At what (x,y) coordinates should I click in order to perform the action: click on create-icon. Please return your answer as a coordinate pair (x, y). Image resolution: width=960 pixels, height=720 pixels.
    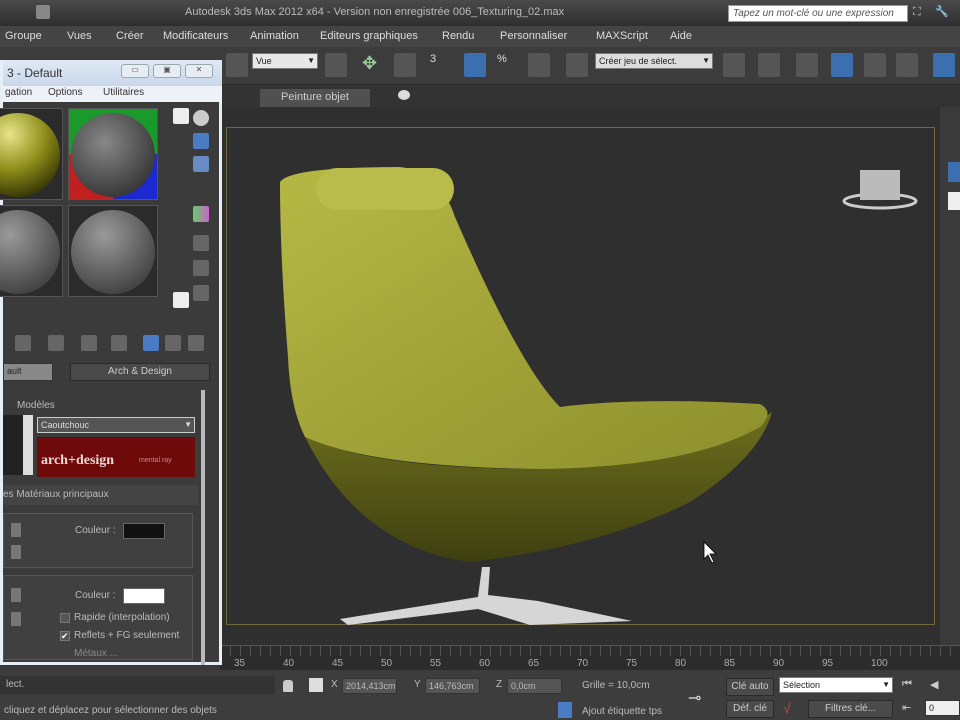
    Looking at the image, I should click on (954, 172).